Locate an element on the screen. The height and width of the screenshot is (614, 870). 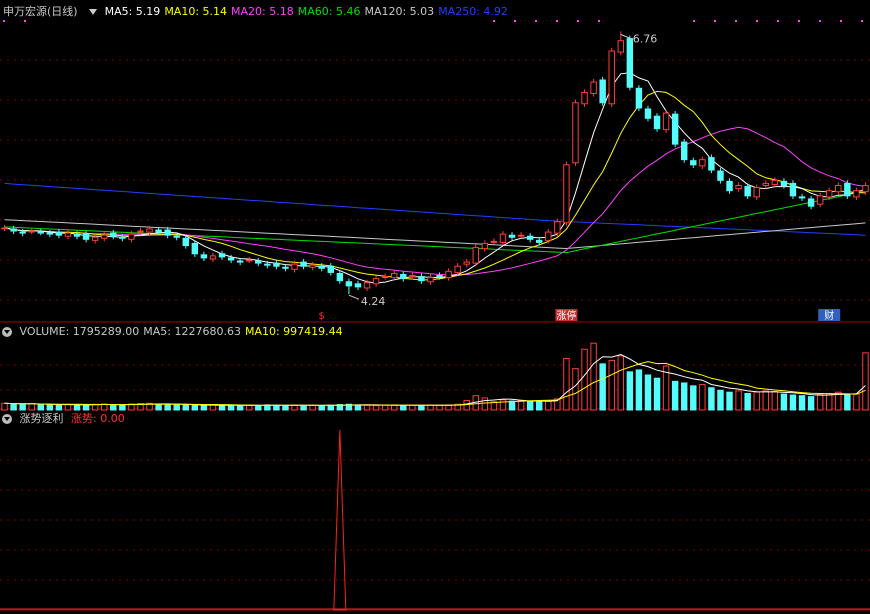
ma60-line is located at coordinates (435, 222).